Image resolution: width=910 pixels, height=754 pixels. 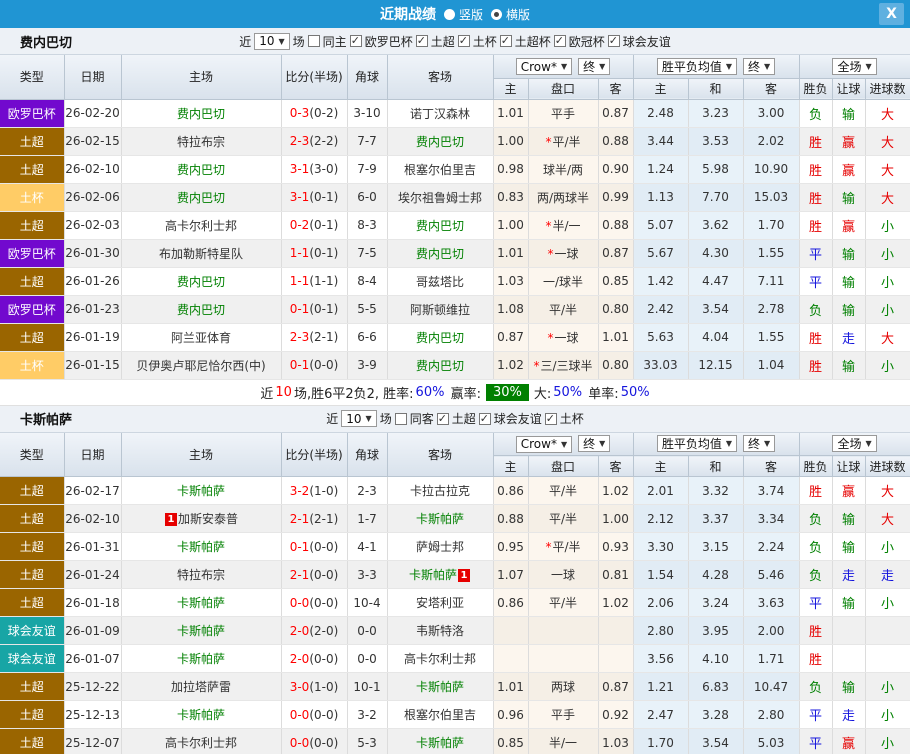 I want to click on full-time-score: 2-1, so click(x=299, y=574).